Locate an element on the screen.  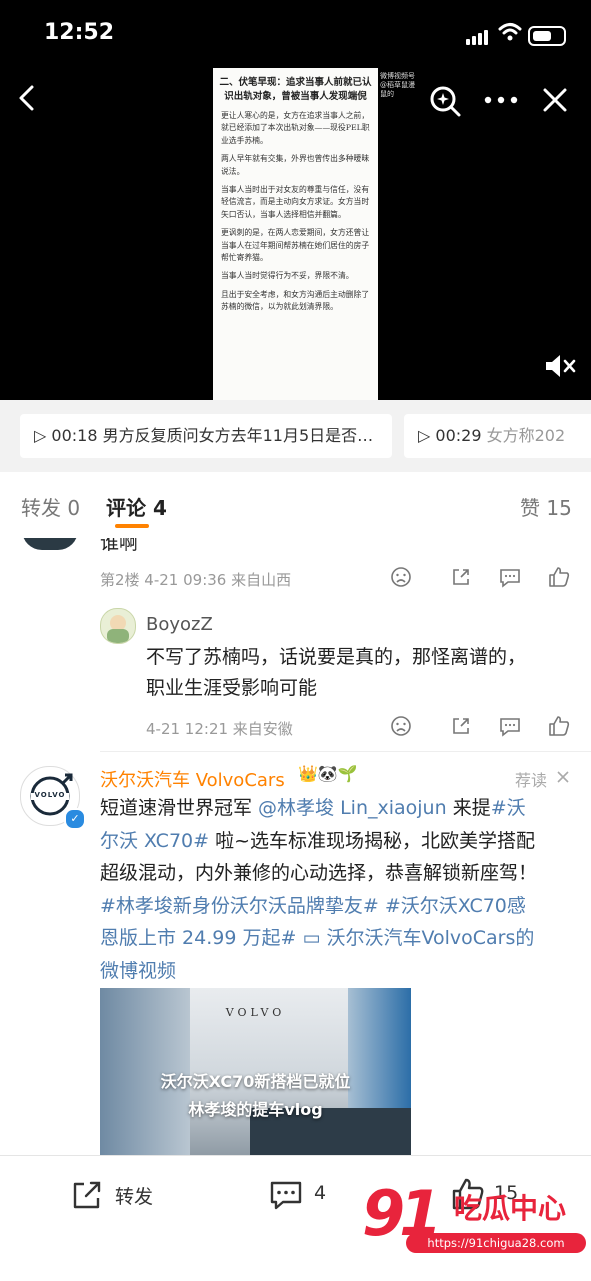
post-text-part: 短道速滑世界冠军 is located at coordinates (179, 808).